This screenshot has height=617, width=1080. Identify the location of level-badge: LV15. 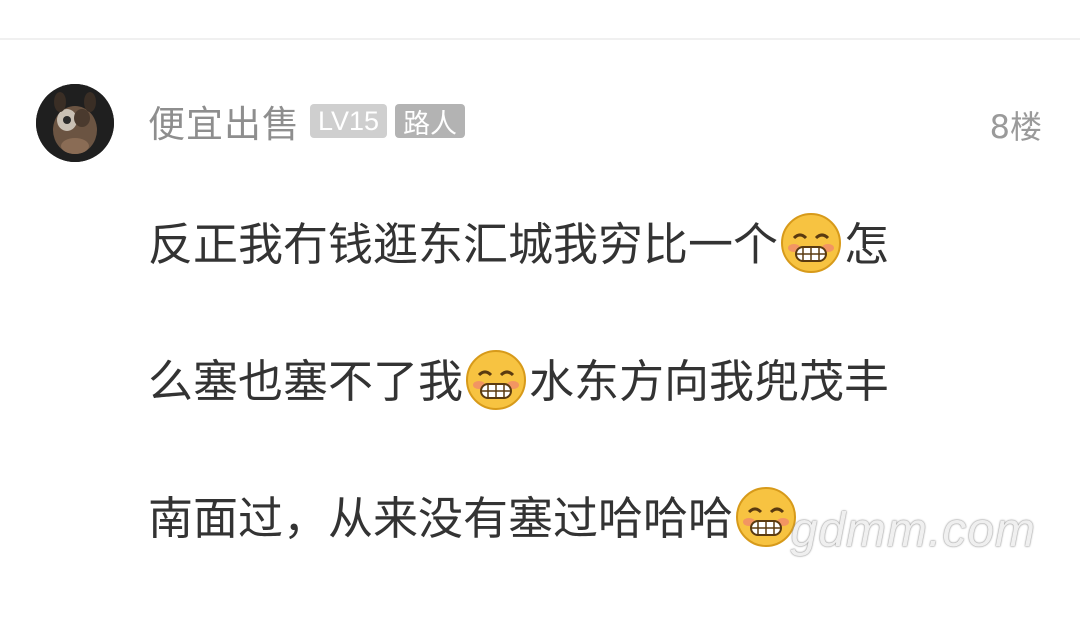
(349, 121).